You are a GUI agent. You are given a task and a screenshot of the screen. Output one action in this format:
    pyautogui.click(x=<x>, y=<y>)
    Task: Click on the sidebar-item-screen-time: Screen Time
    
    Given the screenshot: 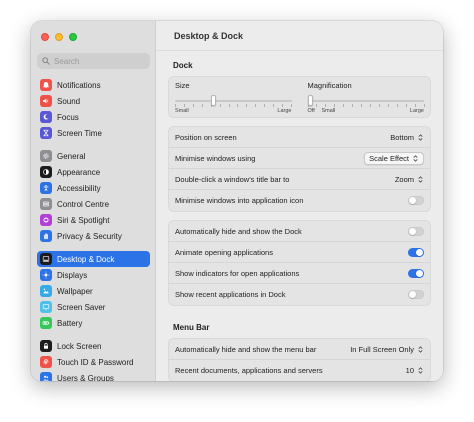 What is the action you would take?
    pyautogui.click(x=93, y=133)
    